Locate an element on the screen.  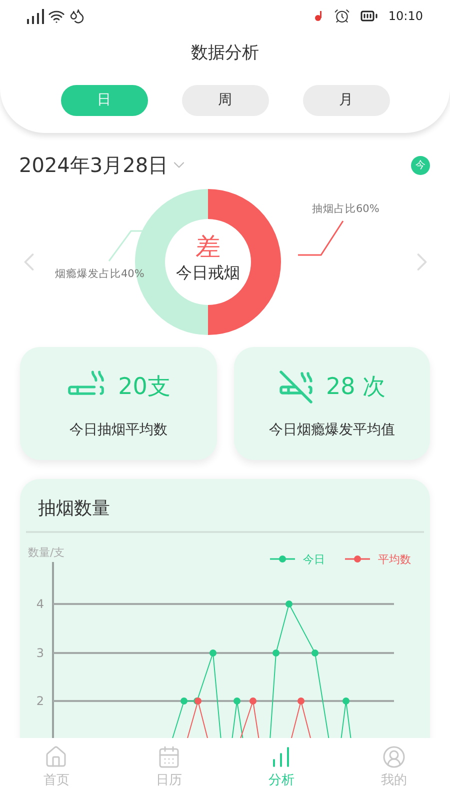
period-tab: 日 is located at coordinates (104, 100).